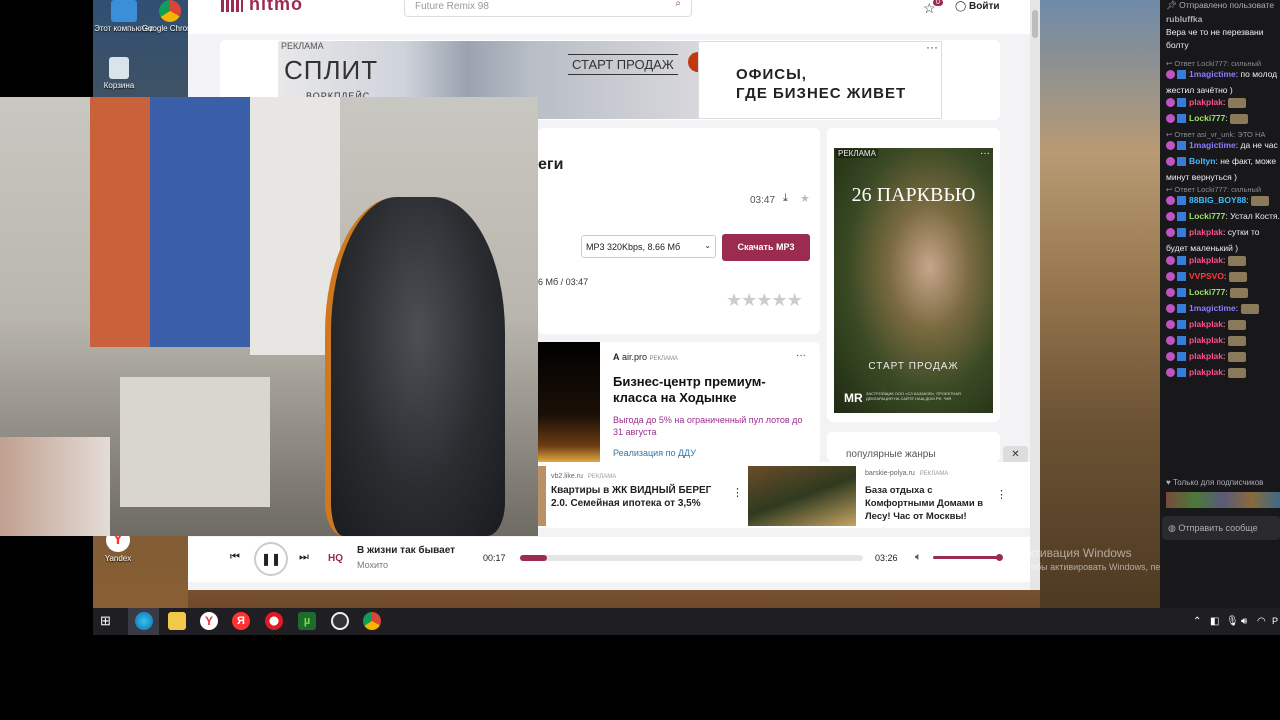 The height and width of the screenshot is (720, 1280). What do you see at coordinates (1243, 232) in the screenshot?
I see `chat-message-text: сутки то` at bounding box center [1243, 232].